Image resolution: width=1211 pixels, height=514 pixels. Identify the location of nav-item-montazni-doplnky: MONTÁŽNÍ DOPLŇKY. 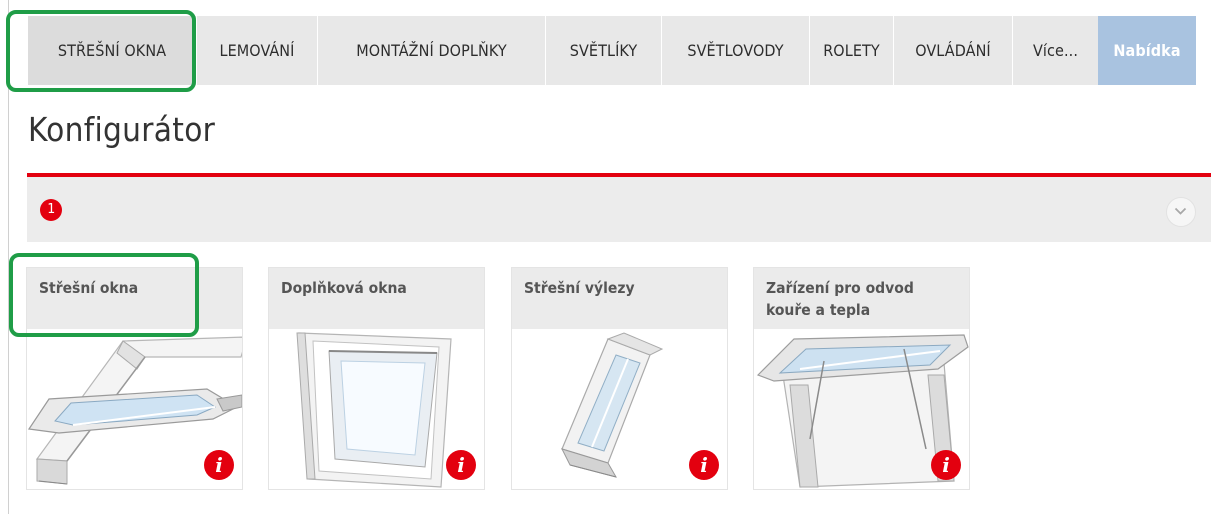
(431, 50).